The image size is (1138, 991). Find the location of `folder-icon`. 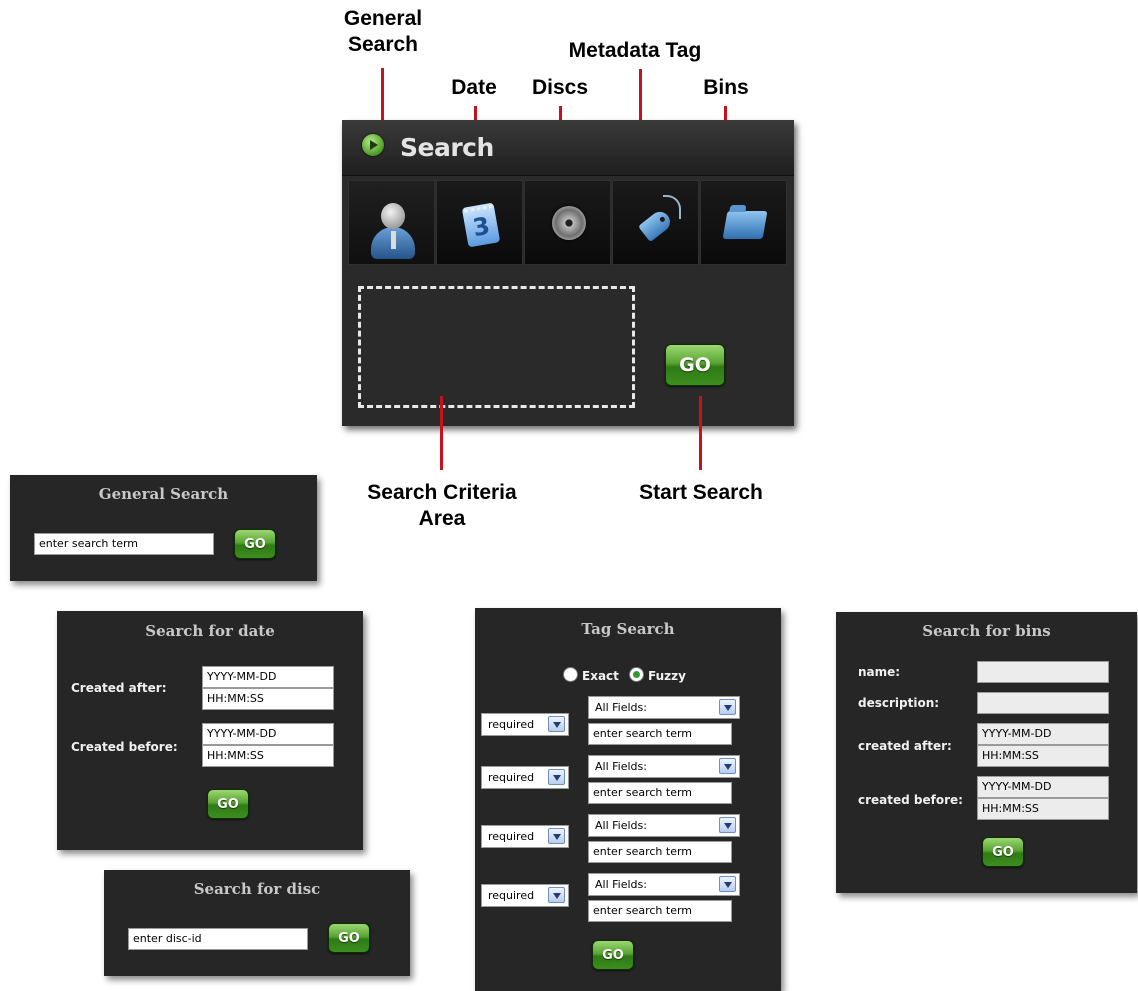

folder-icon is located at coordinates (745, 225).